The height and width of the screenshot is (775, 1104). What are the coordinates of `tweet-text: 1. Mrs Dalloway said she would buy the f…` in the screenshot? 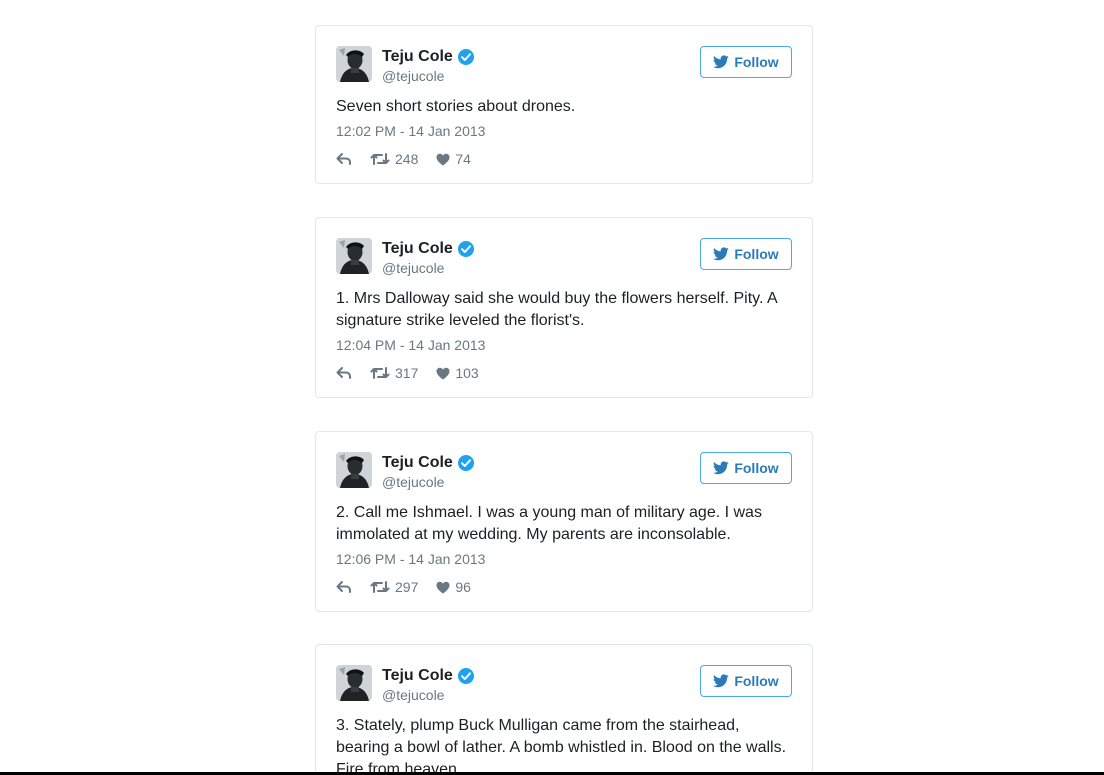 It's located at (556, 309).